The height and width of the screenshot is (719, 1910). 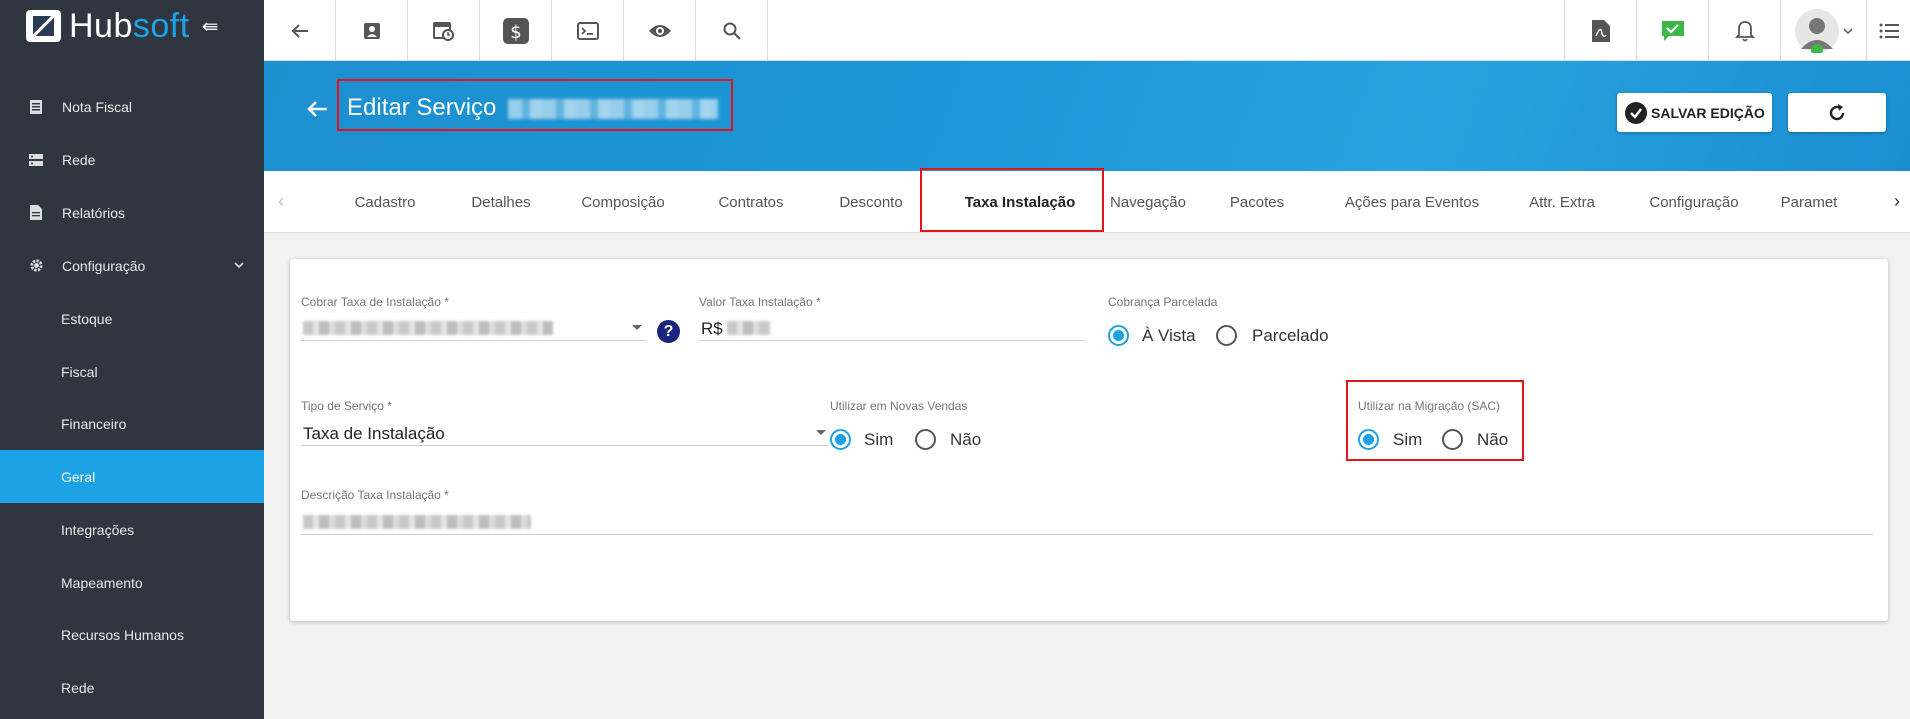 What do you see at coordinates (501, 202) in the screenshot?
I see `tab-detalhes: Detalhes` at bounding box center [501, 202].